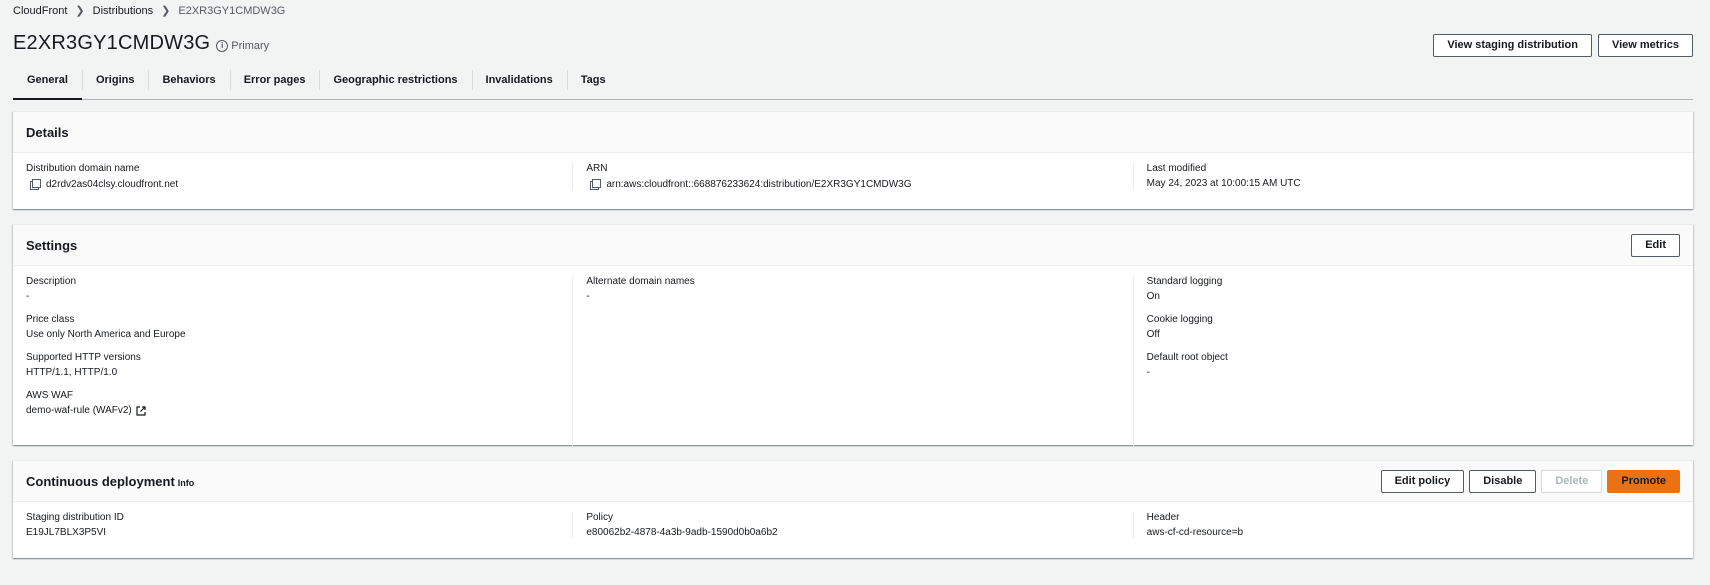  I want to click on view-metrics-button: View metrics, so click(1645, 45).